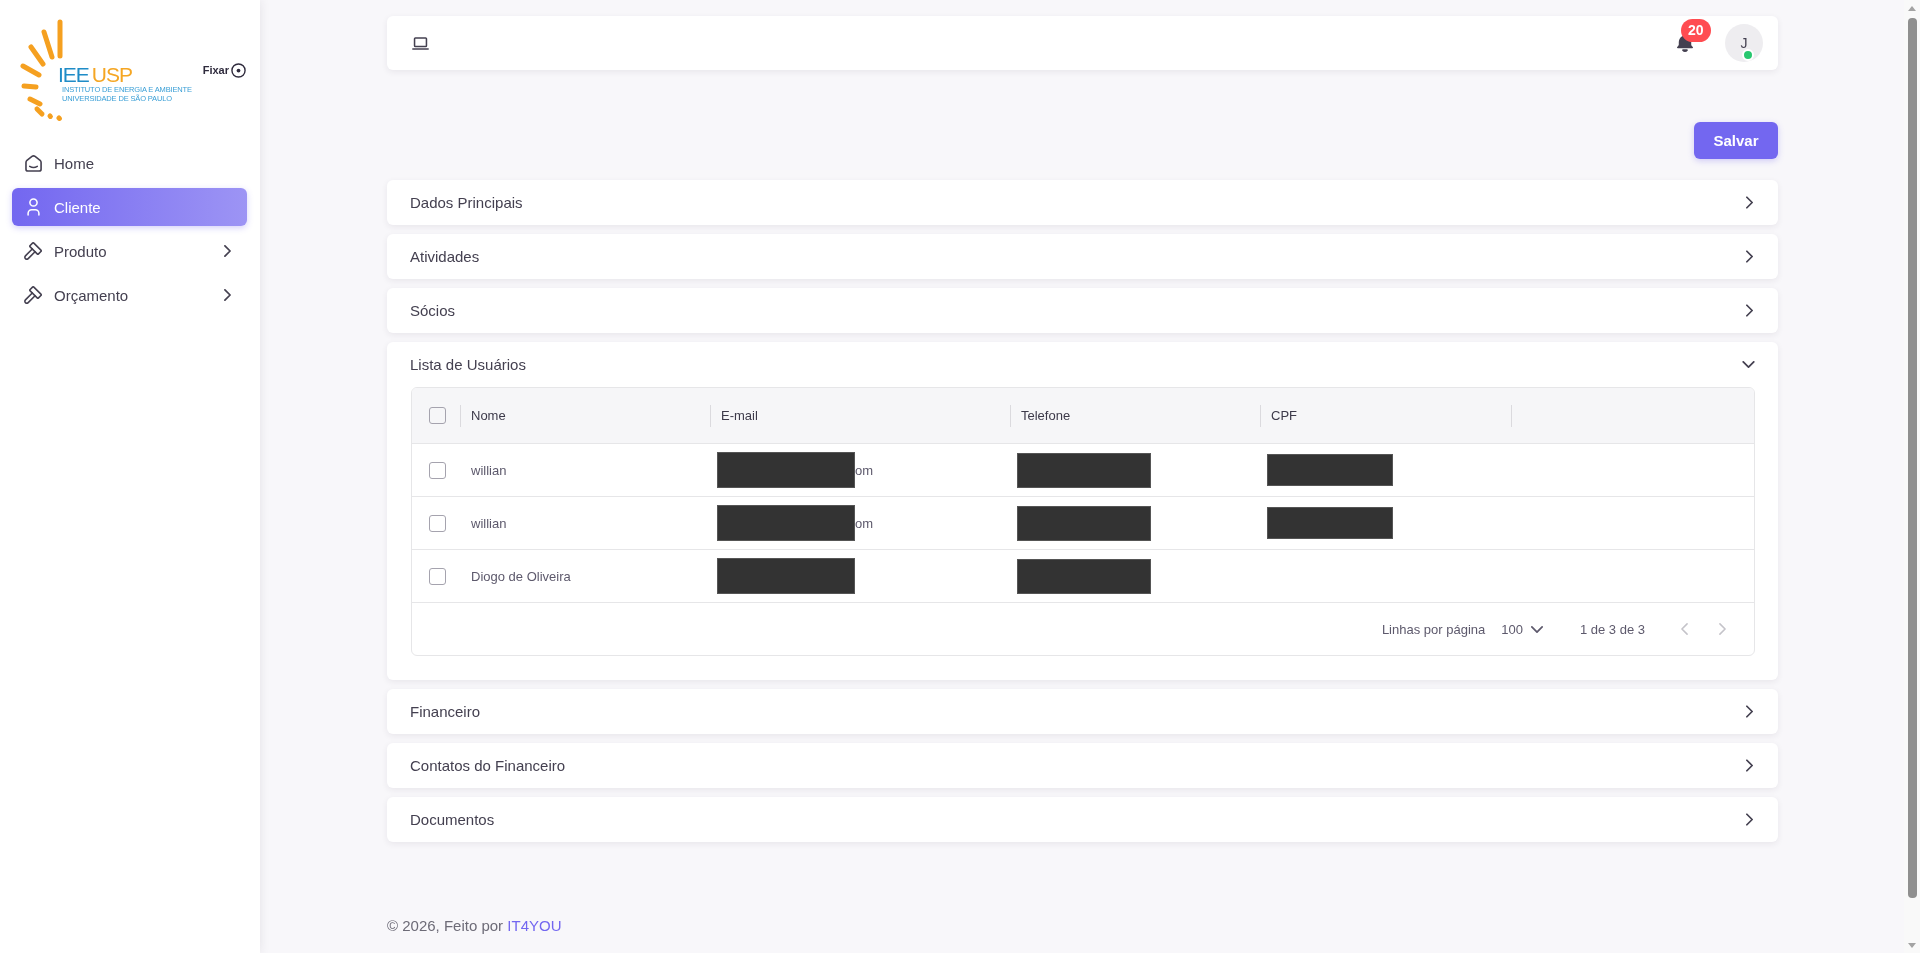  I want to click on sidebar-item: Orçamento, so click(129, 295).